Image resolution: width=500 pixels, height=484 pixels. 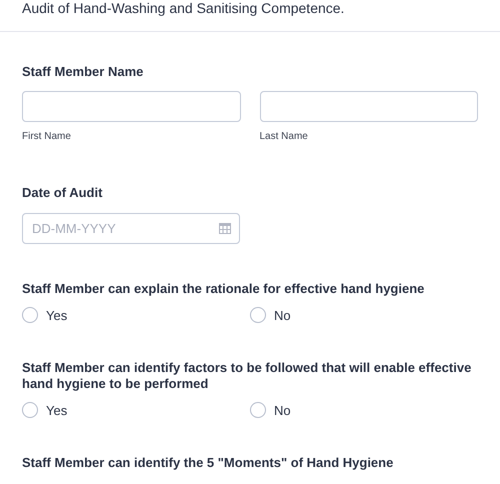 I want to click on field-label: Staff Member Name, so click(x=83, y=72).